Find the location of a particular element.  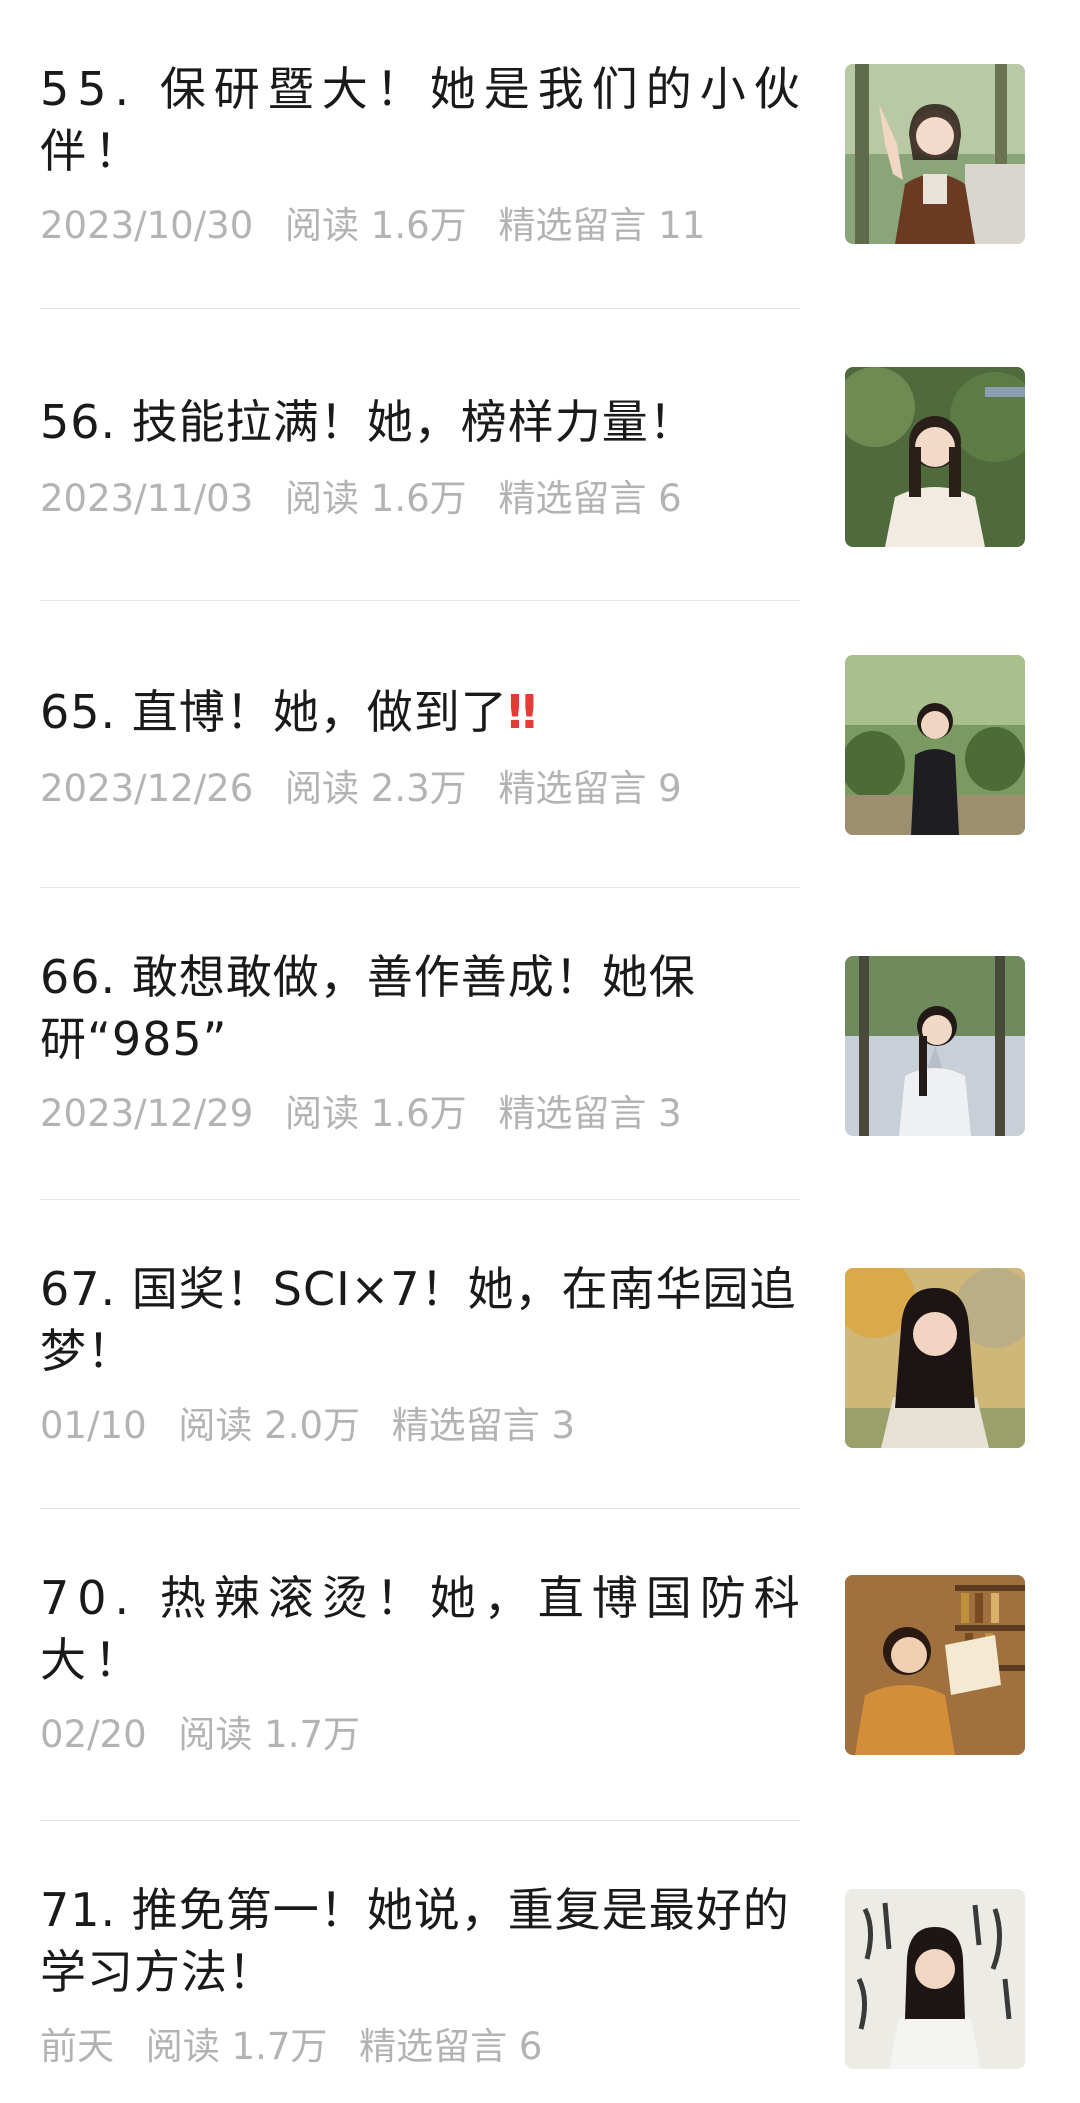

article-date: 2023/11/03 is located at coordinates (147, 498).